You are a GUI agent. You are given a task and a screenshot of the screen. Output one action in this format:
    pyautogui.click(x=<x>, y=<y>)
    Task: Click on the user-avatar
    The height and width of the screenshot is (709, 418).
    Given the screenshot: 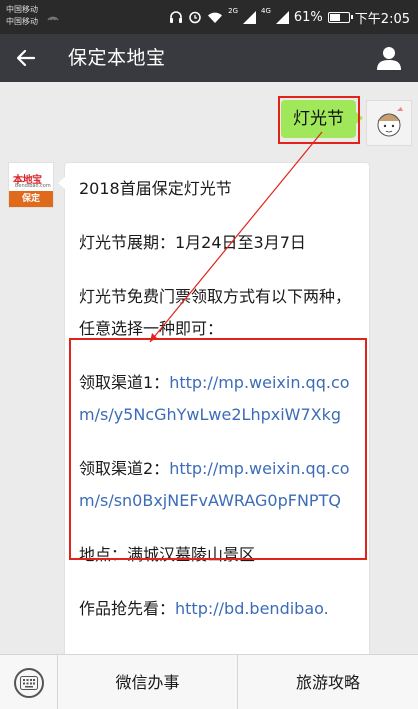 What is the action you would take?
    pyautogui.click(x=389, y=123)
    